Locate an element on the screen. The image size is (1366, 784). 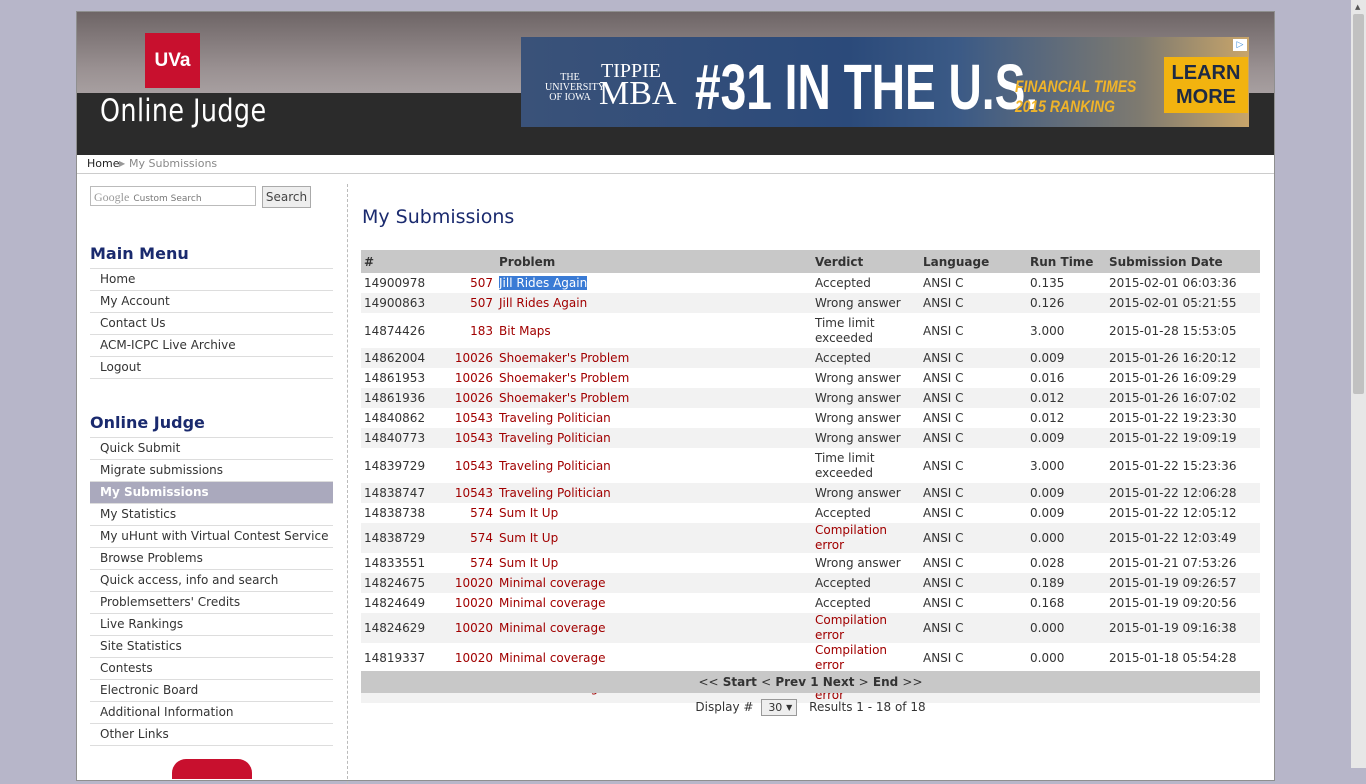
breadcrumb-home-link: Home is located at coordinates (103, 164).